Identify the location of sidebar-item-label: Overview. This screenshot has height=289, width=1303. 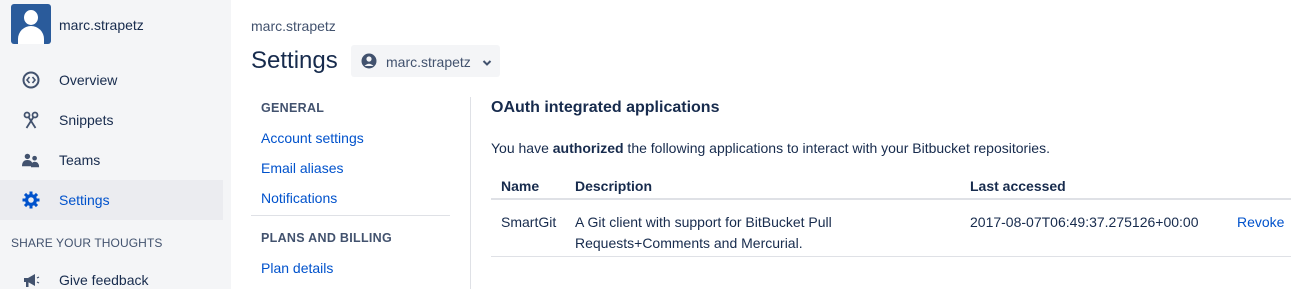
(88, 80).